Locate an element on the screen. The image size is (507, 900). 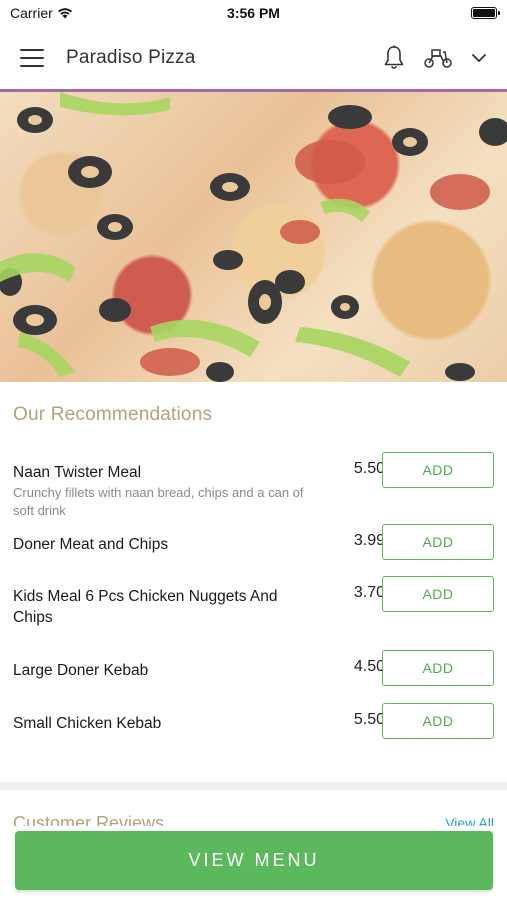
menu-icon is located at coordinates (32, 57).